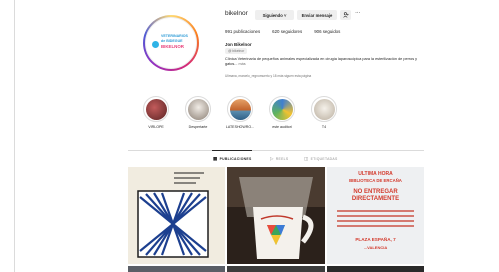 The image size is (499, 272). What do you see at coordinates (282, 127) in the screenshot?
I see `highlight-label: este auditori` at bounding box center [282, 127].